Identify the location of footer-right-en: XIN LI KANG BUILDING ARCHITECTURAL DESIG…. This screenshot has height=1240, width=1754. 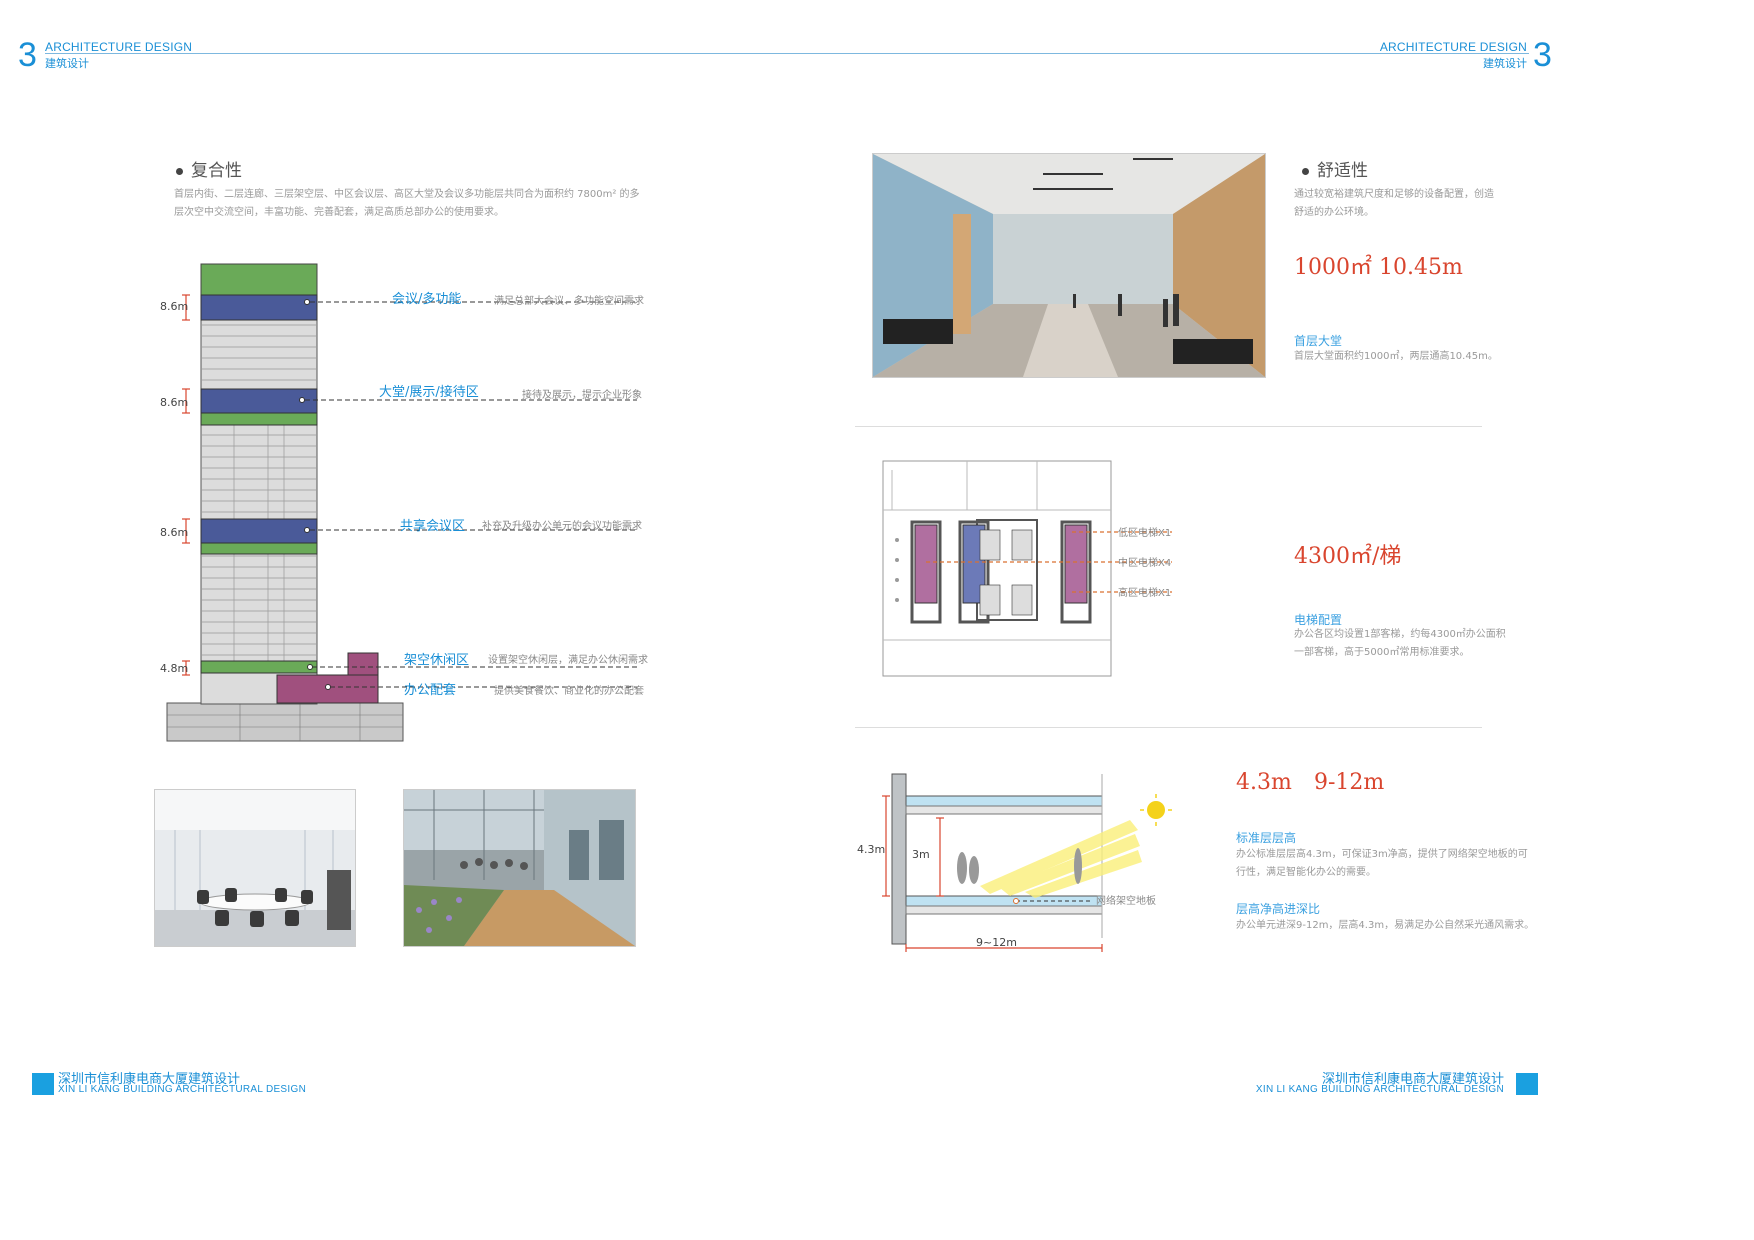
(1379, 1089).